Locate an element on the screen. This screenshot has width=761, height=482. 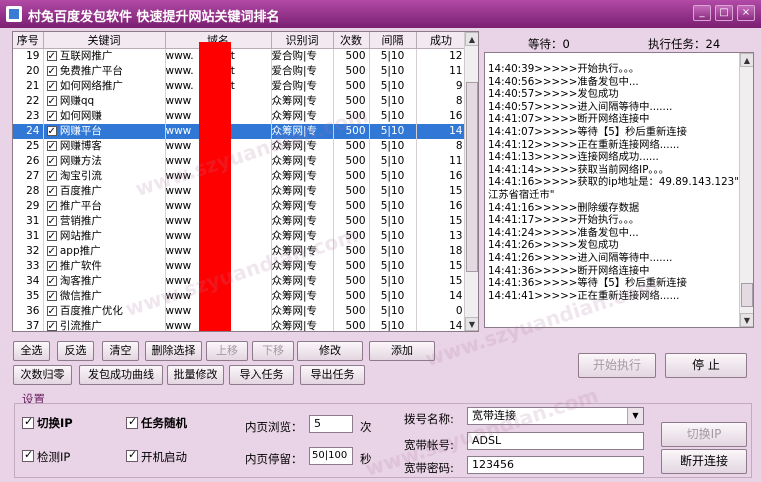
account-input: ADSL is located at coordinates (555, 441).